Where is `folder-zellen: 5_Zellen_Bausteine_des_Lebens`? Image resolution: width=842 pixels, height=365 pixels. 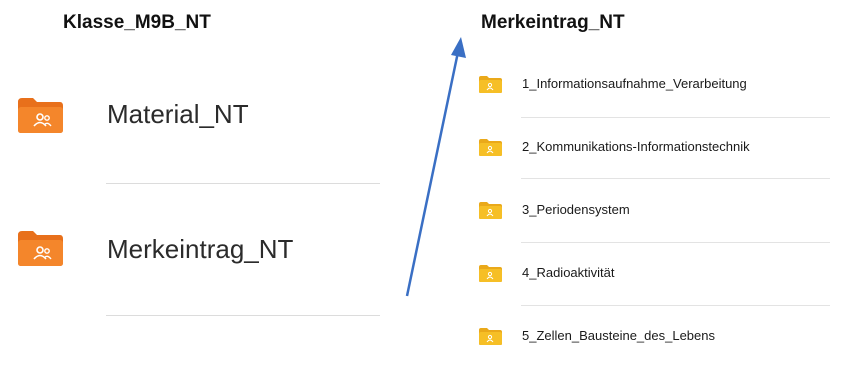 folder-zellen: 5_Zellen_Bausteine_des_Lebens is located at coordinates (654, 342).